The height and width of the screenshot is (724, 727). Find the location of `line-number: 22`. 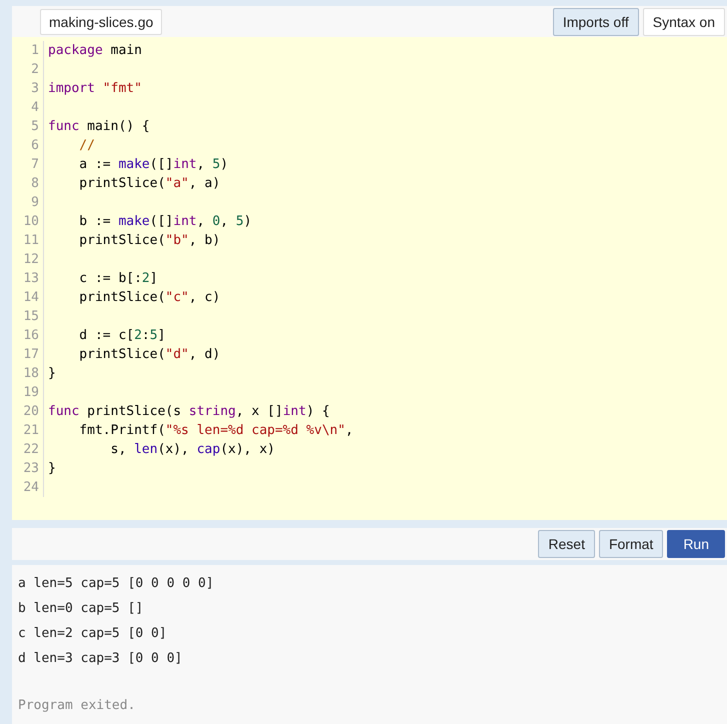

line-number: 22 is located at coordinates (31, 449).